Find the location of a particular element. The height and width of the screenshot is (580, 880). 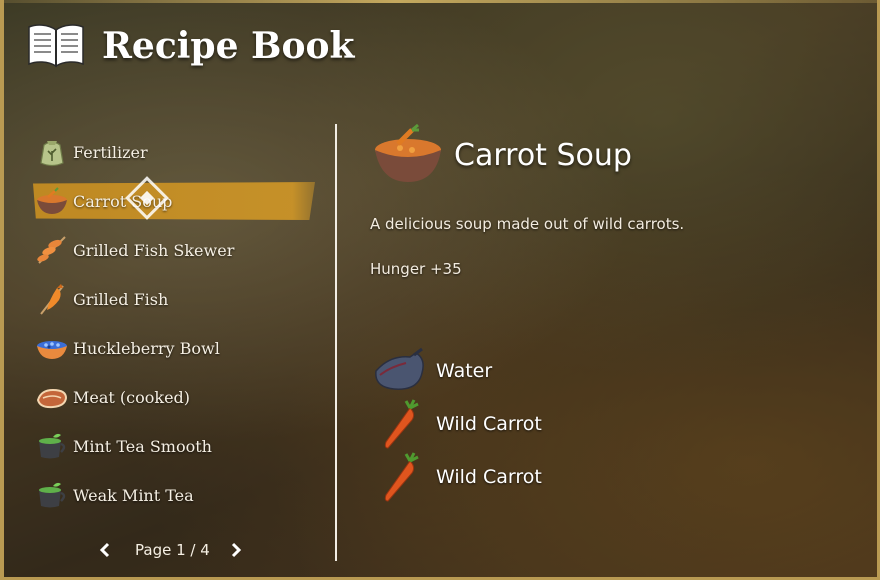

prev-page-button is located at coordinates (105, 550).